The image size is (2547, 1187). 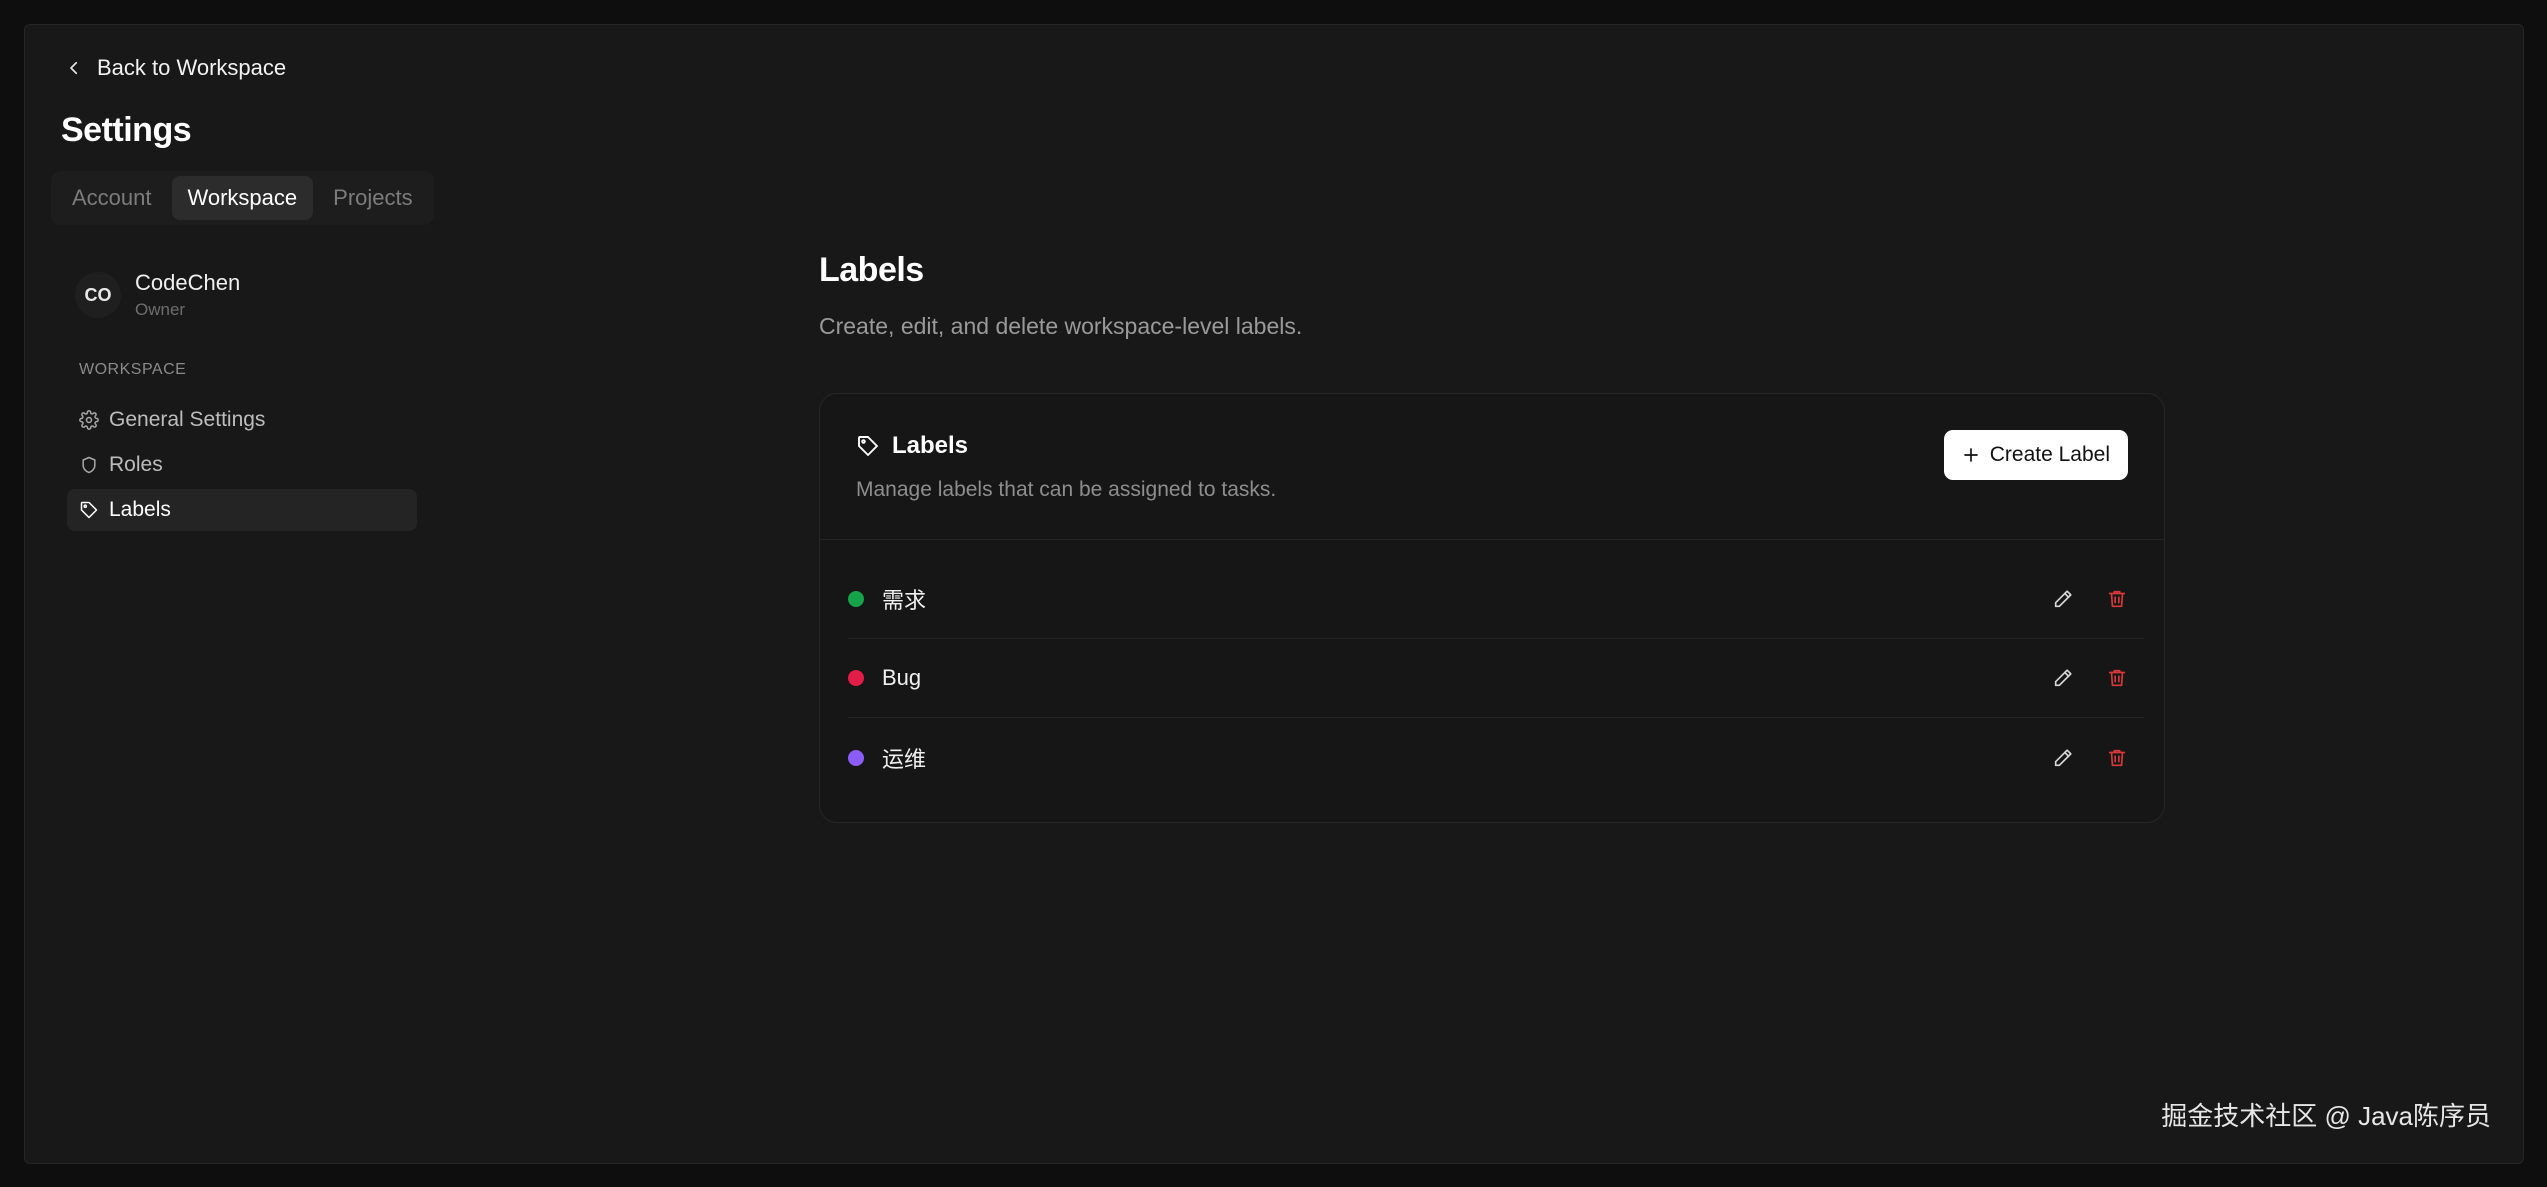 I want to click on label-list: 需求 Bug 运维, so click(x=1492, y=668).